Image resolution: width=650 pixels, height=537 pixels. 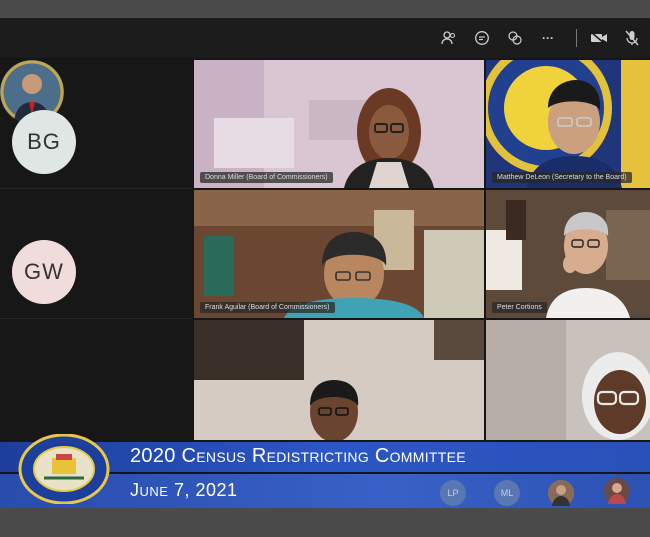 I want to click on participant-avatar-small: LP, so click(x=453, y=493).